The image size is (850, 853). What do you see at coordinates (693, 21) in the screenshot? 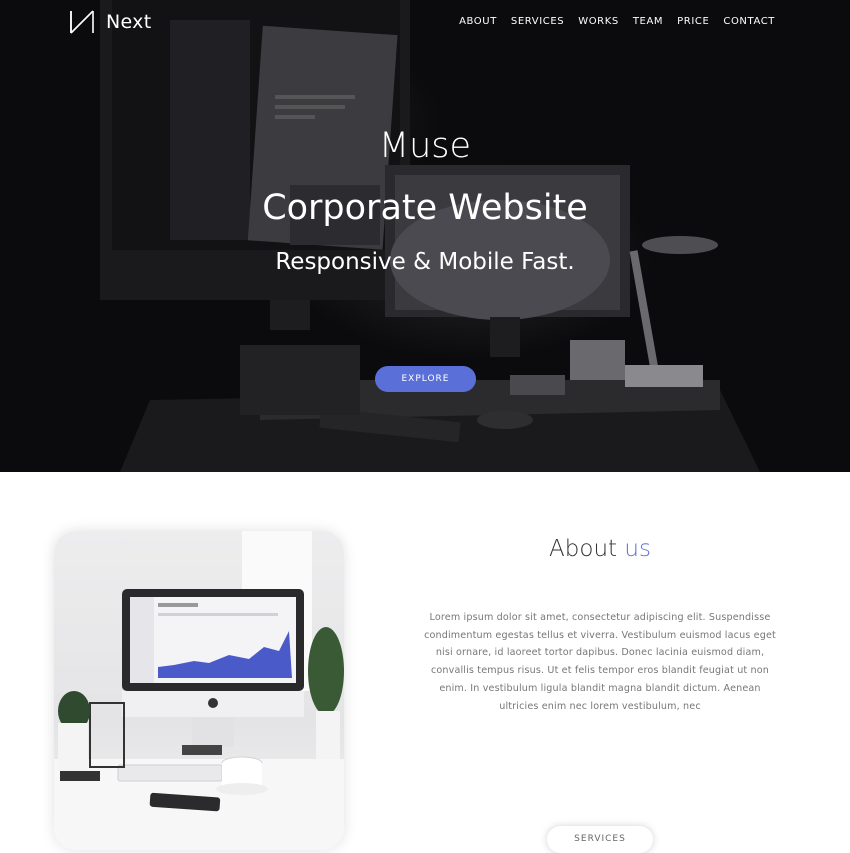
I see `nav-price: PRICE` at bounding box center [693, 21].